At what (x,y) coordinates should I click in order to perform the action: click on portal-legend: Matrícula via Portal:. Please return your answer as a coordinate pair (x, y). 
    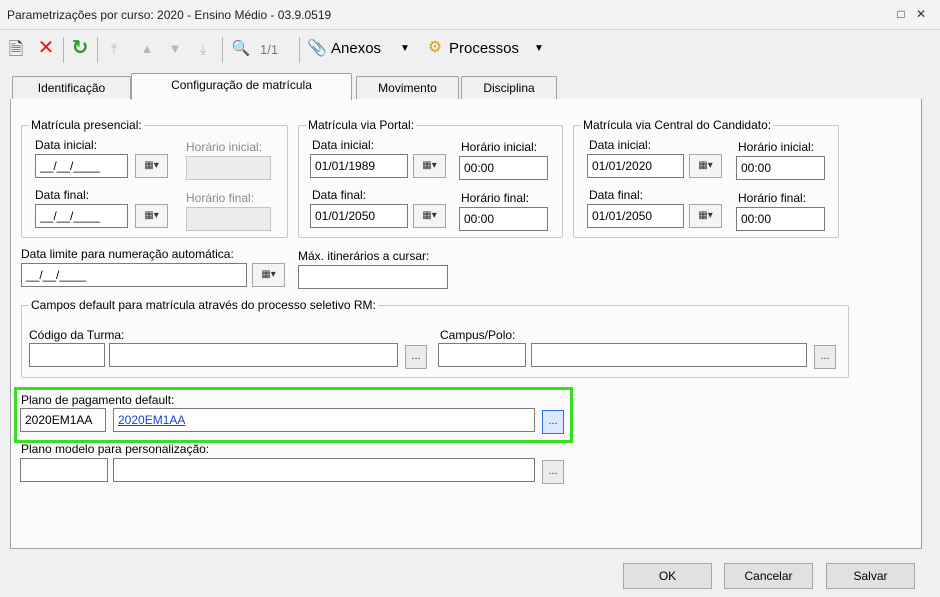
    Looking at the image, I should click on (361, 125).